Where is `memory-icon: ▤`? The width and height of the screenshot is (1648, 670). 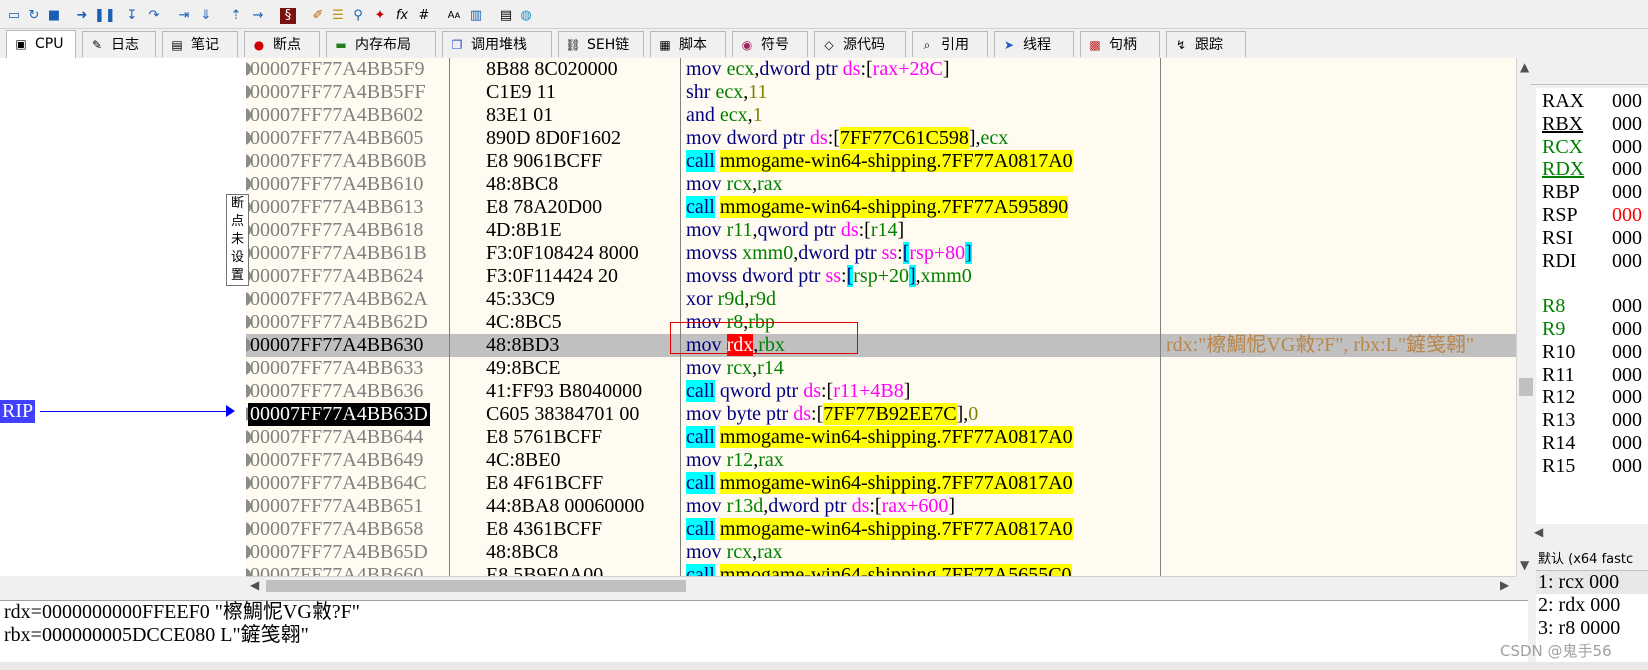 memory-icon: ▤ is located at coordinates (506, 16).